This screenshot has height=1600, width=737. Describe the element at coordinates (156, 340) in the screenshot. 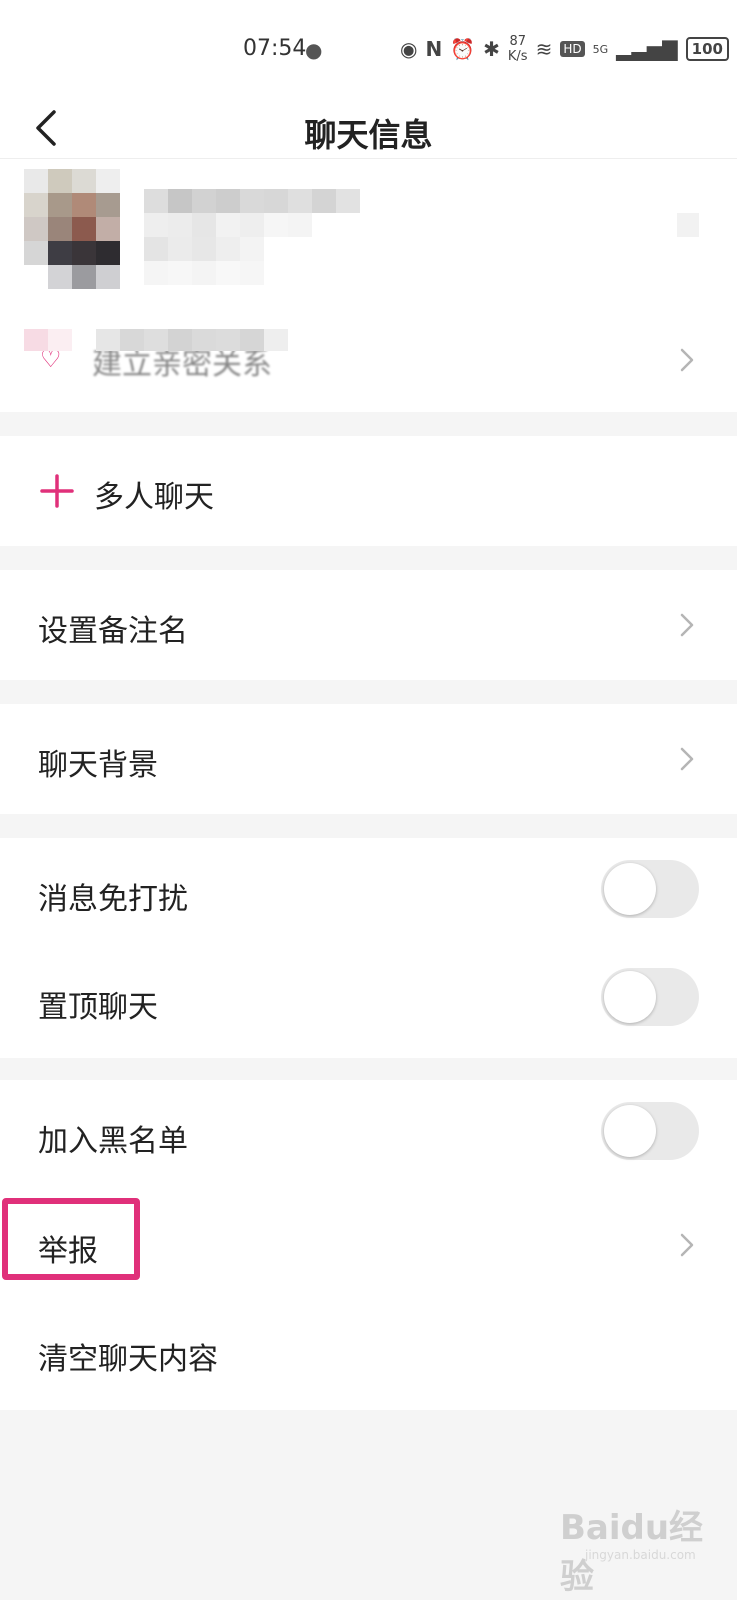

I see `intimacy-mosaic` at that location.